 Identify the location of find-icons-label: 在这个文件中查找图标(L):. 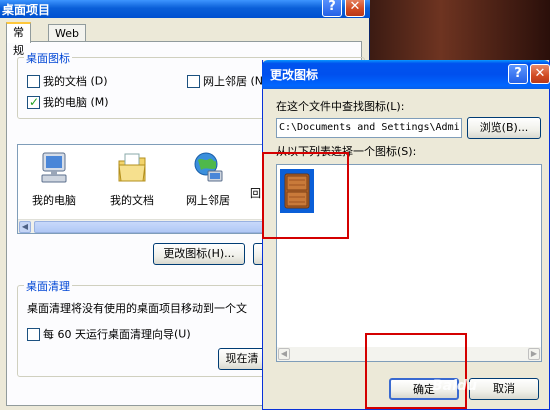
(340, 106).